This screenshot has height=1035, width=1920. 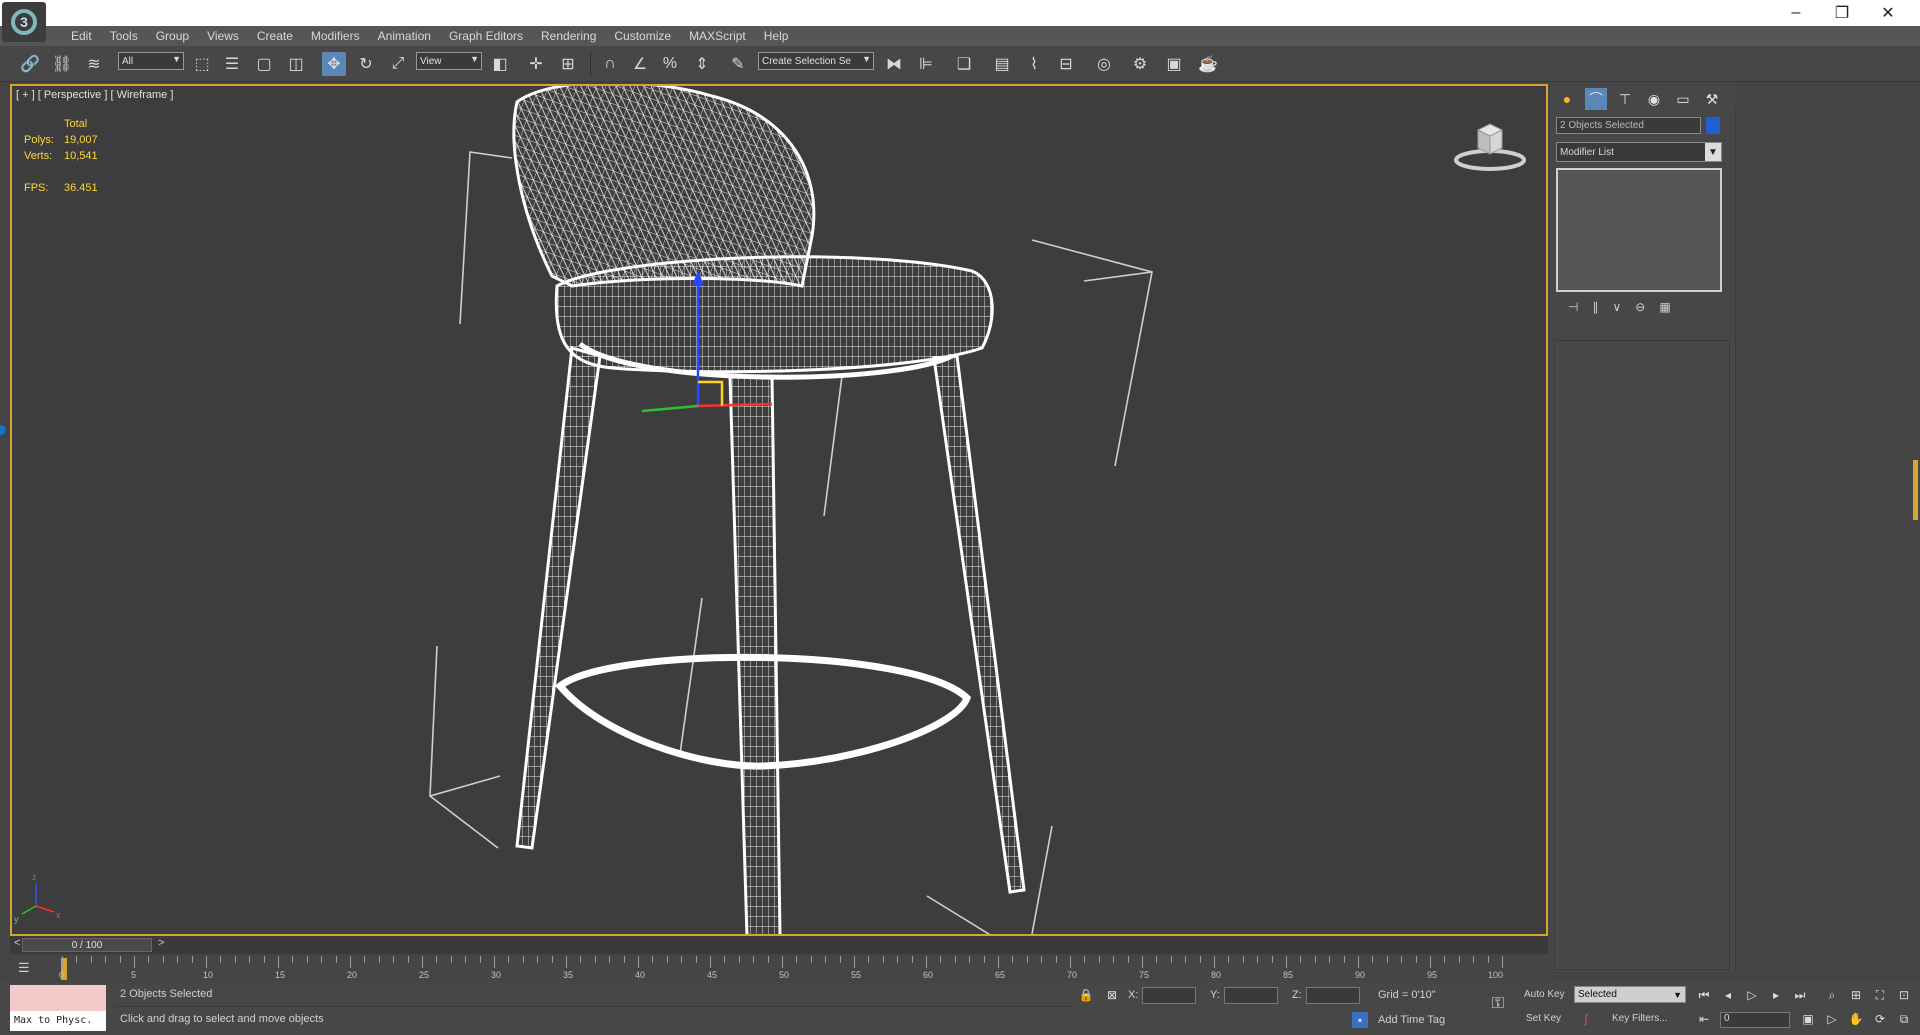 I want to click on layer-manager-icon: ❑, so click(x=964, y=64).